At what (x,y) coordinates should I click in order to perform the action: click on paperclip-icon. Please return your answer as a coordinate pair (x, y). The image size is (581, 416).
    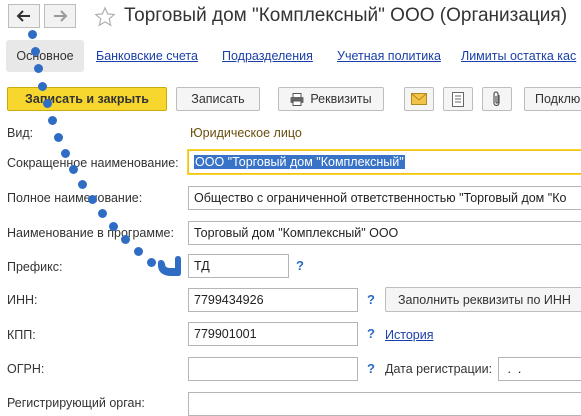
    Looking at the image, I should click on (496, 99).